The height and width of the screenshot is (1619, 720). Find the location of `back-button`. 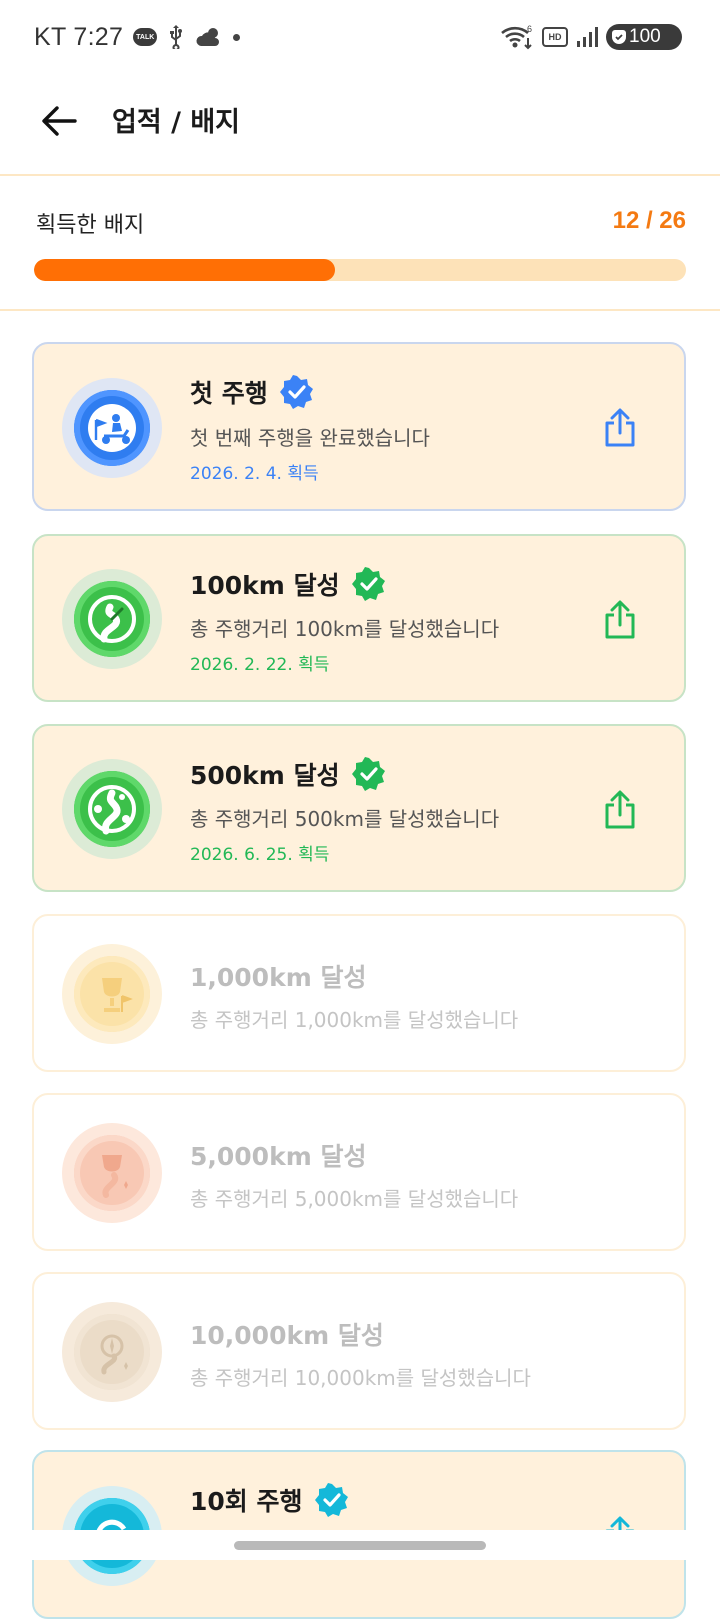

back-button is located at coordinates (59, 121).